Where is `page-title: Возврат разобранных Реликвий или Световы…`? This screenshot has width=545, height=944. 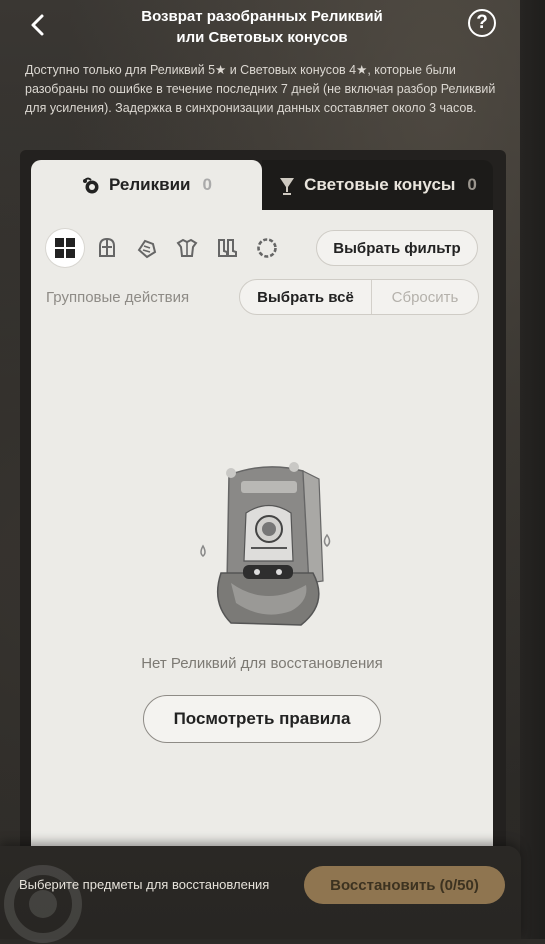 page-title: Возврат разобранных Реликвий или Световы… is located at coordinates (262, 27).